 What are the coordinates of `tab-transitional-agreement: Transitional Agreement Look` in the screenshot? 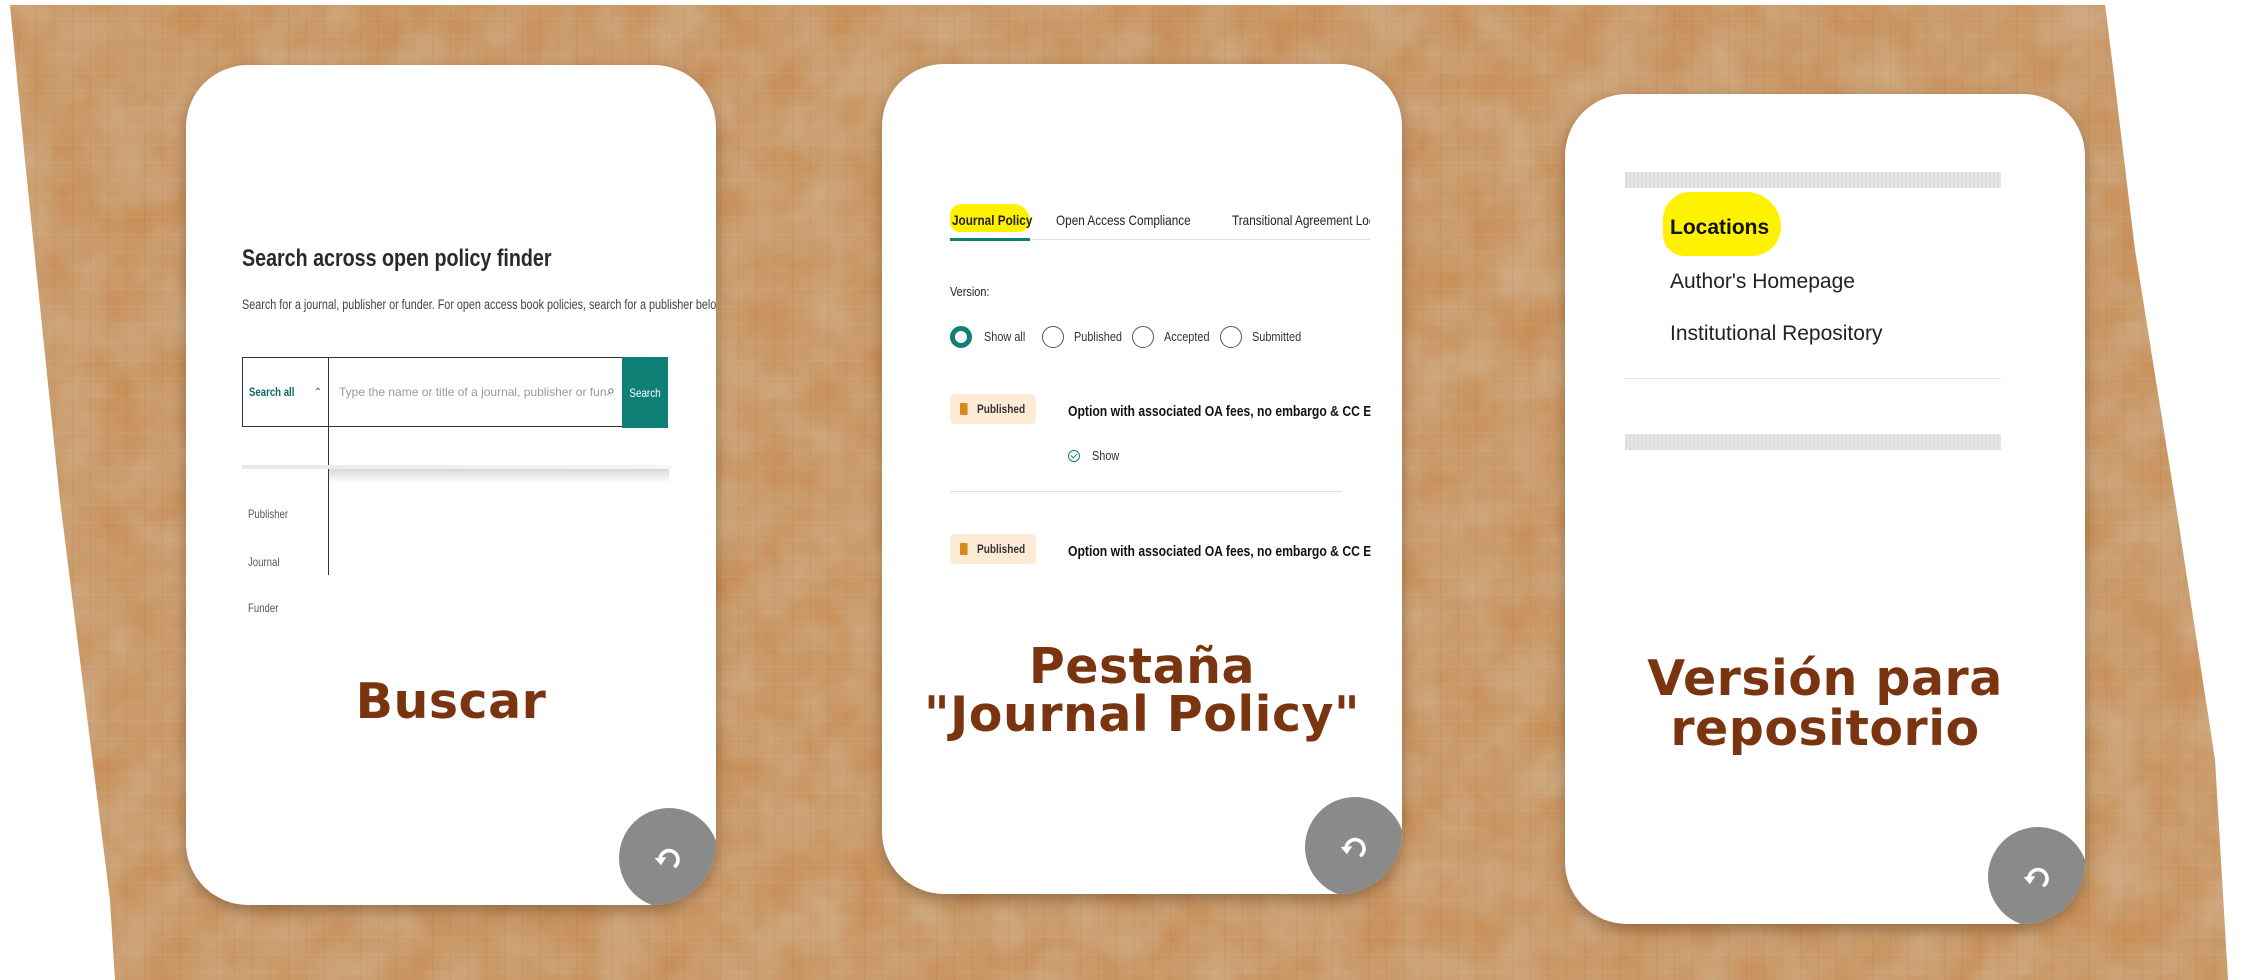 It's located at (1301, 220).